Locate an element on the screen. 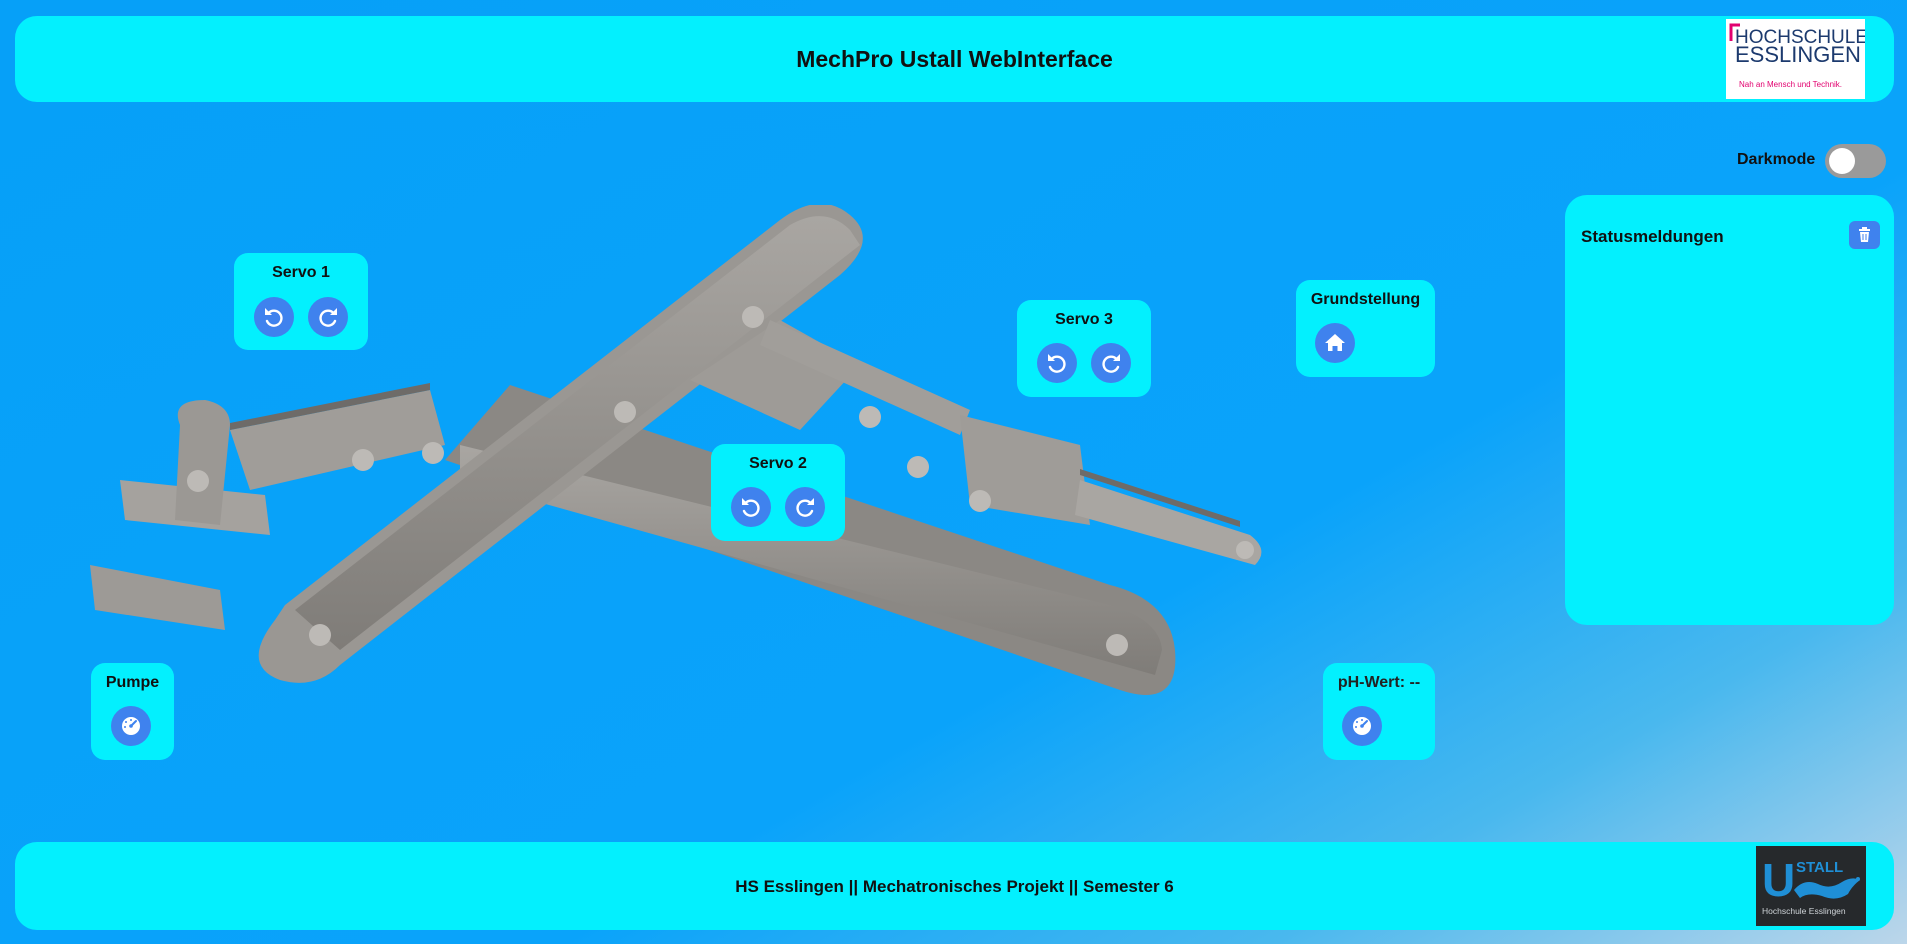 This screenshot has height=944, width=1907. toggle-knob is located at coordinates (1842, 161).